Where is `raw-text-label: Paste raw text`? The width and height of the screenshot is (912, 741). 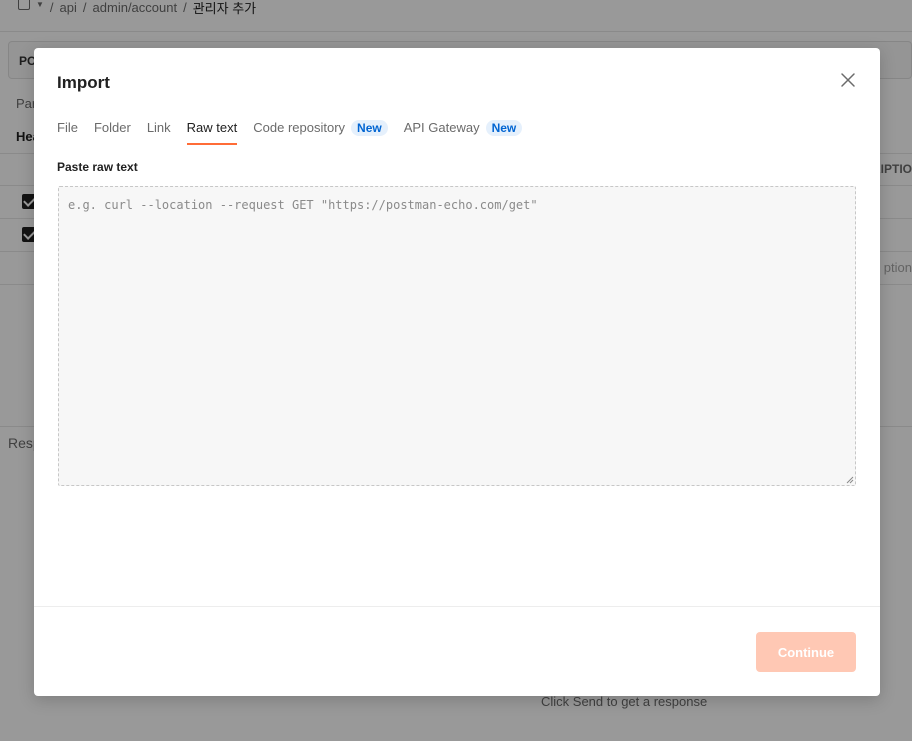
raw-text-label: Paste raw text is located at coordinates (97, 167).